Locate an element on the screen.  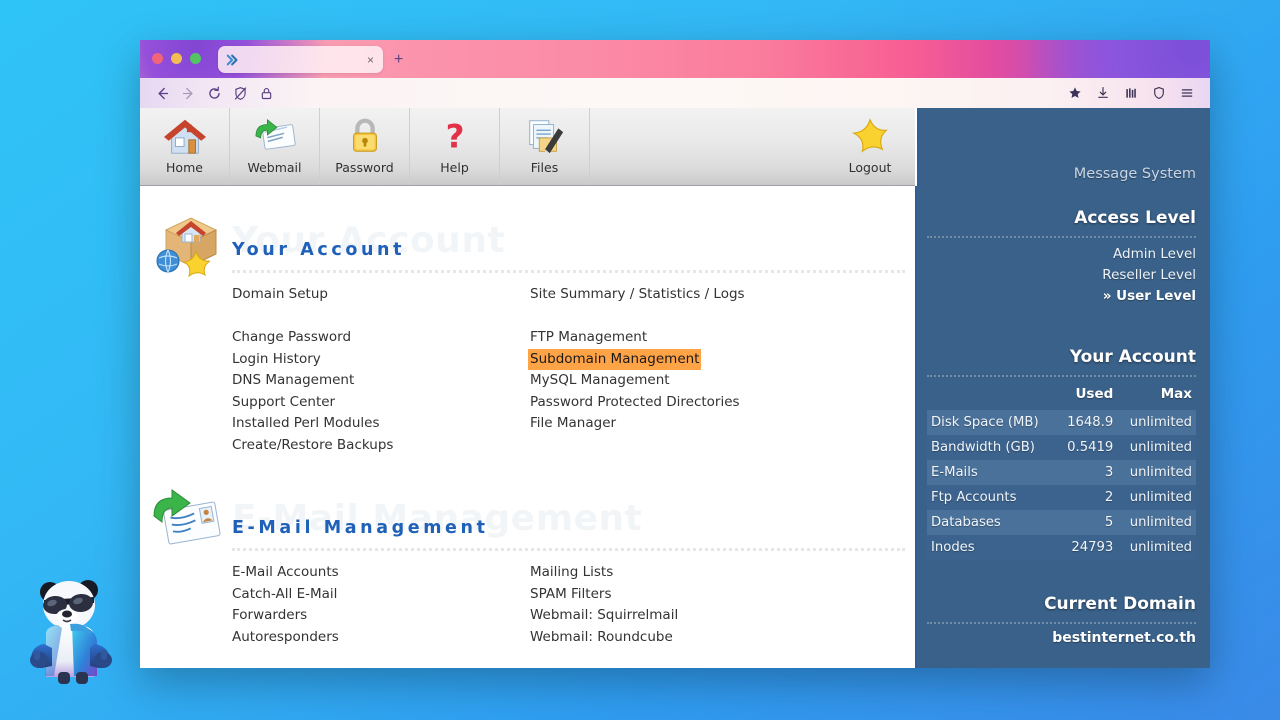
link-mysql-management: MySQL Management is located at coordinates (600, 381).